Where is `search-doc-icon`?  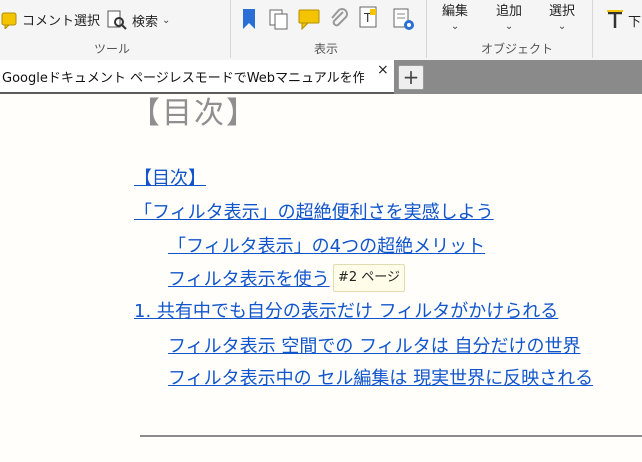 search-doc-icon is located at coordinates (117, 20).